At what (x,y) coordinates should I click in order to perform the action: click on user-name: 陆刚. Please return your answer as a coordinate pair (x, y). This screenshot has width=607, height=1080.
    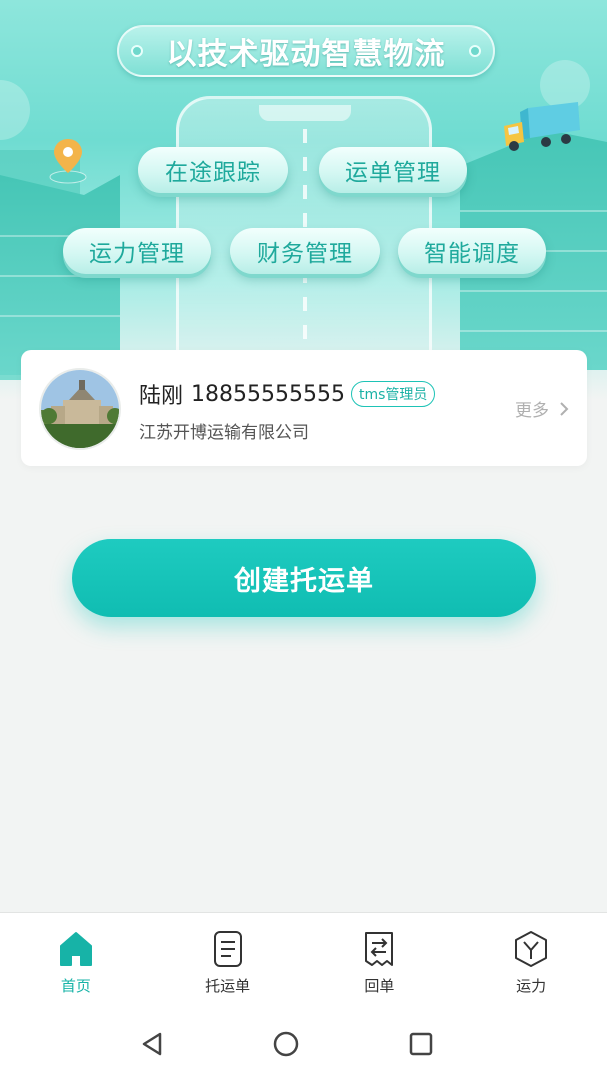
    Looking at the image, I should click on (161, 396).